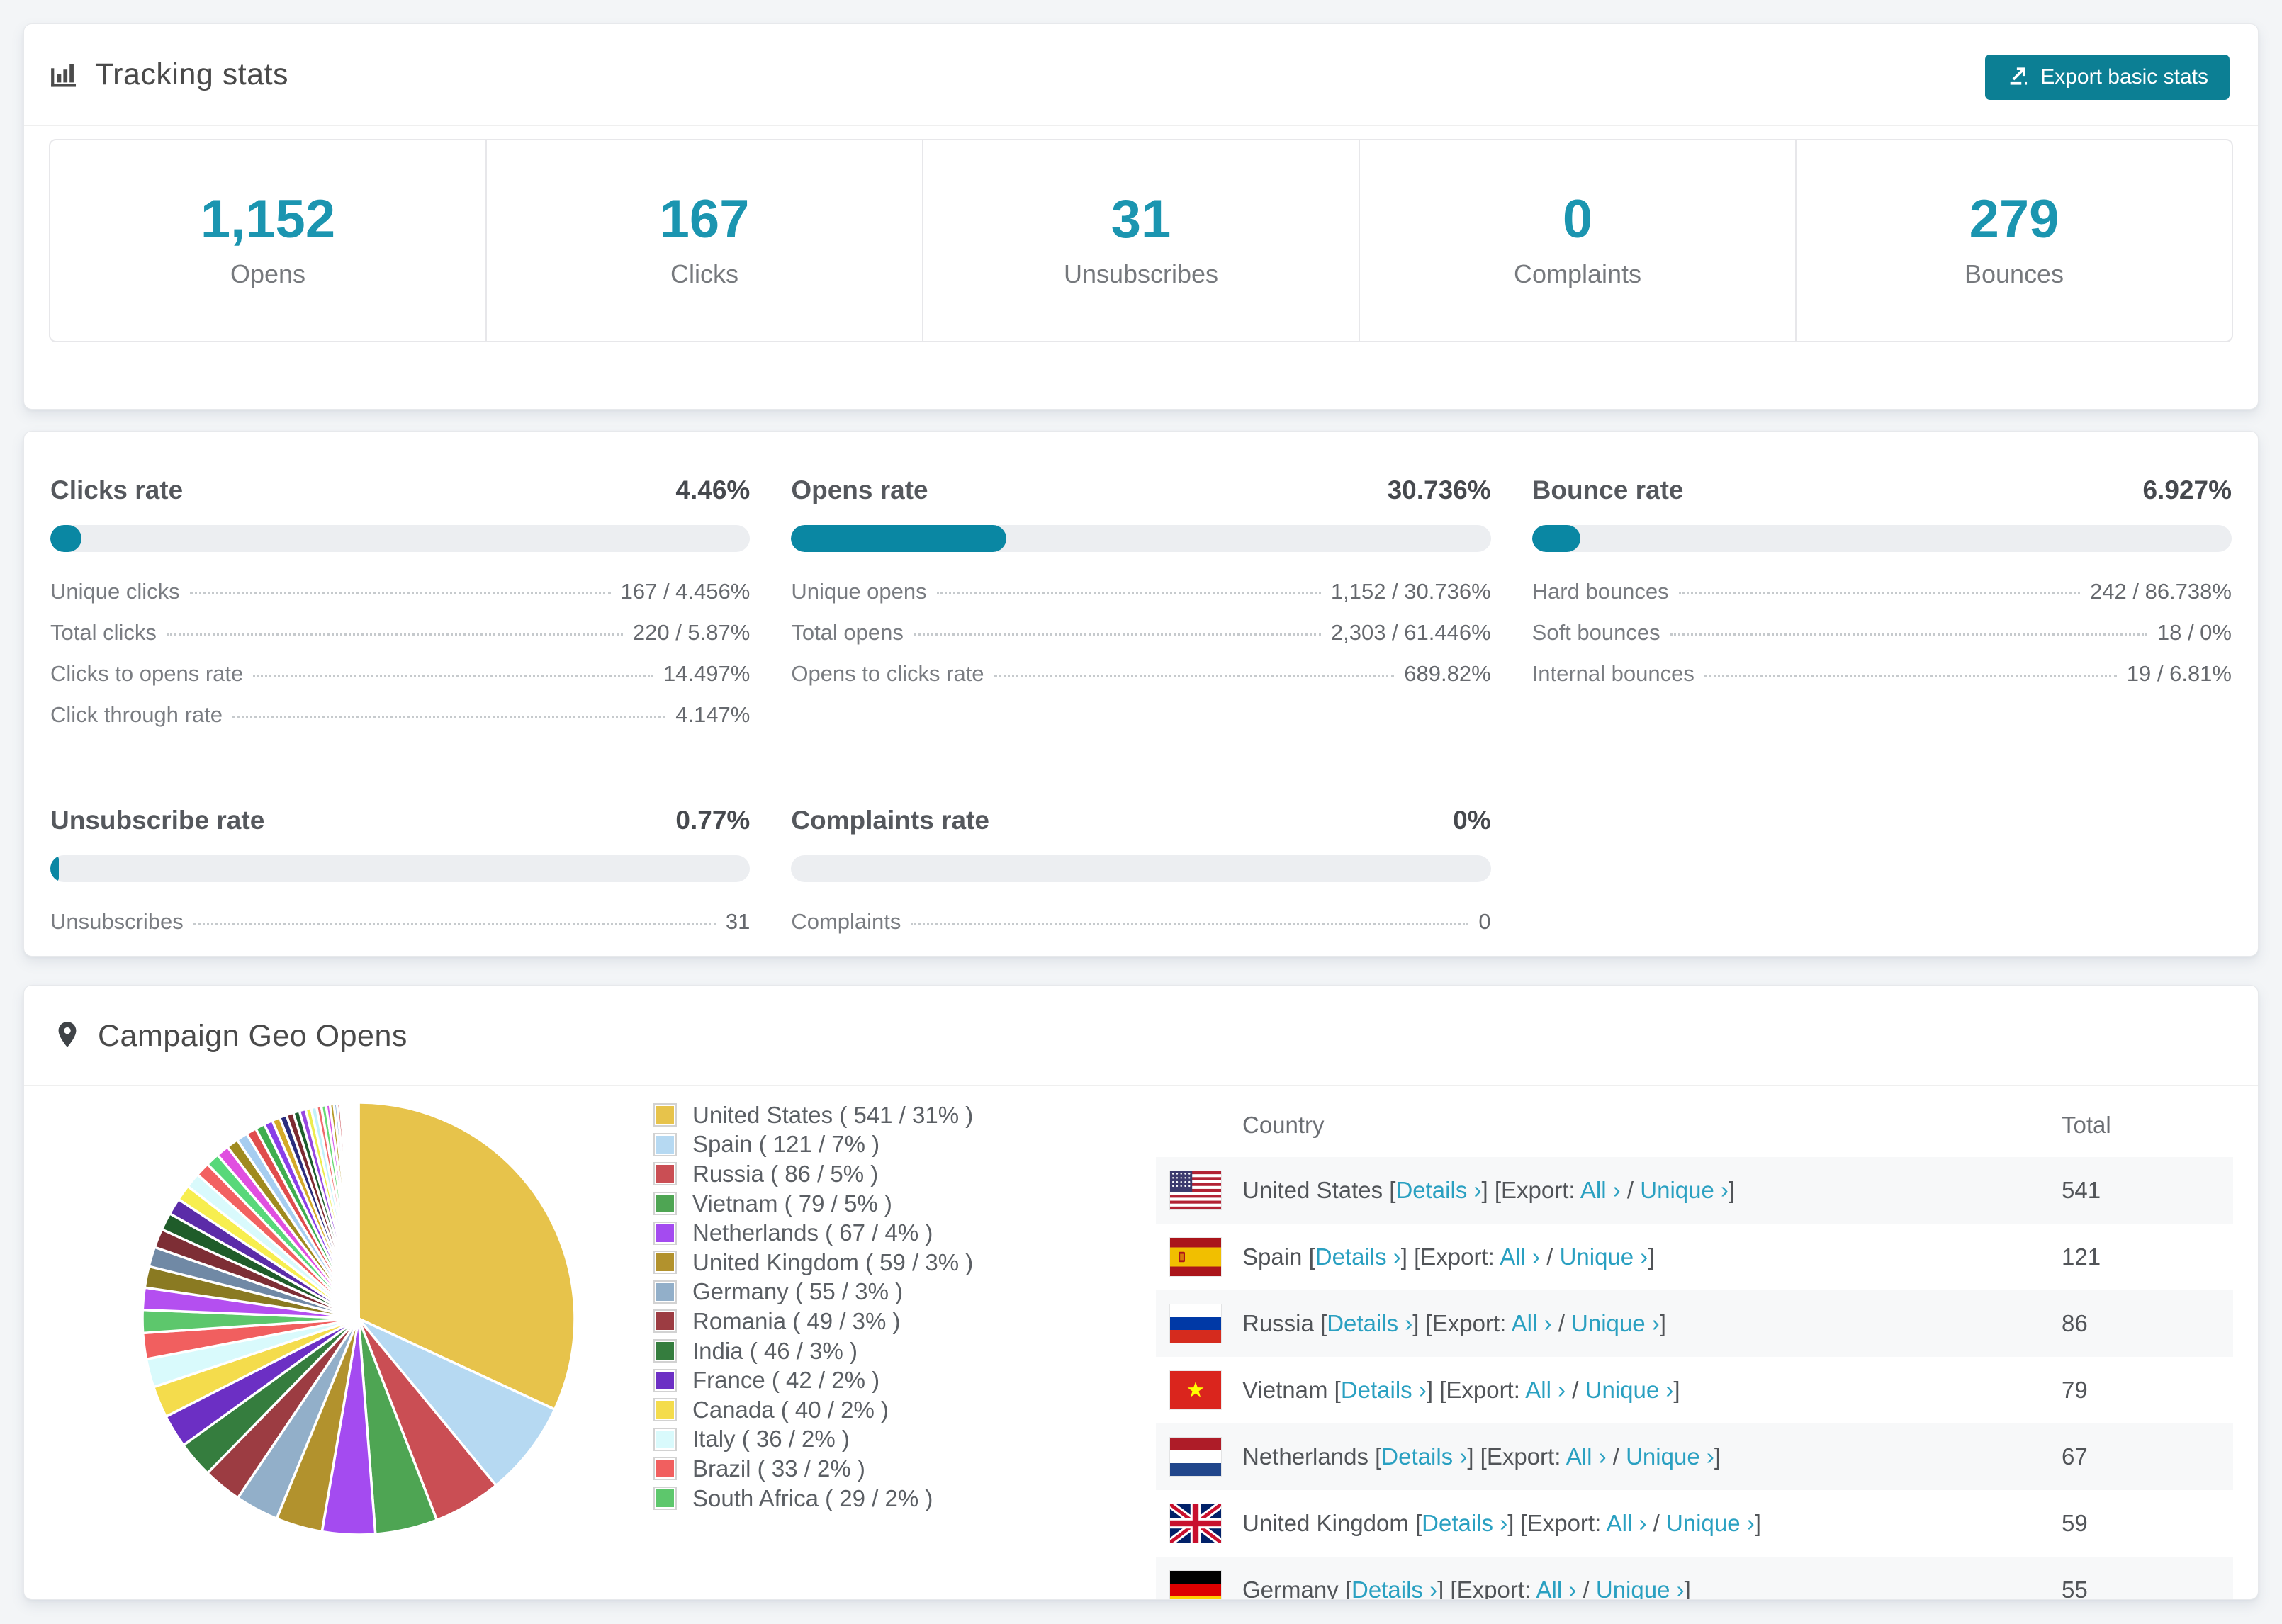 The width and height of the screenshot is (2282, 1624). I want to click on detail-label: Unsubscribes, so click(117, 922).